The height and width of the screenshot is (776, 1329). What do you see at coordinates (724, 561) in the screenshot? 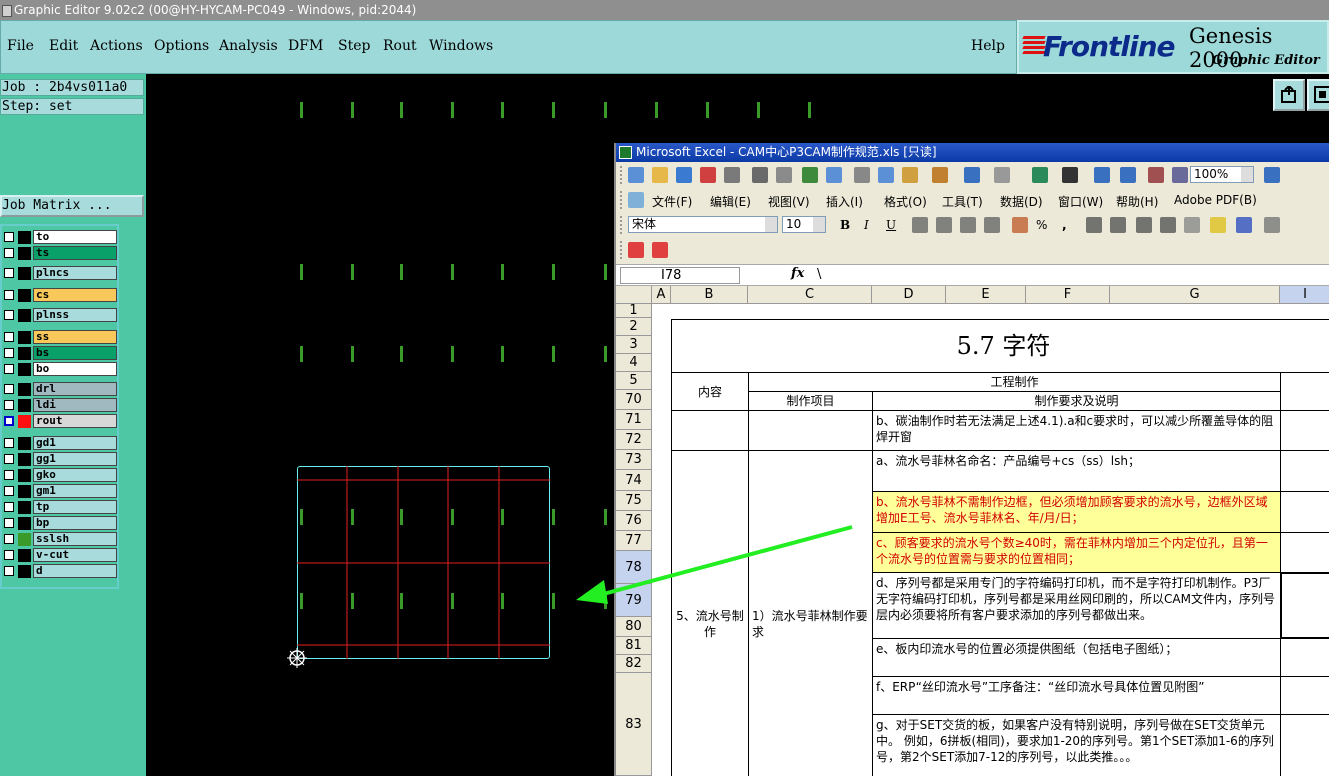
I see `green-arrow-line` at bounding box center [724, 561].